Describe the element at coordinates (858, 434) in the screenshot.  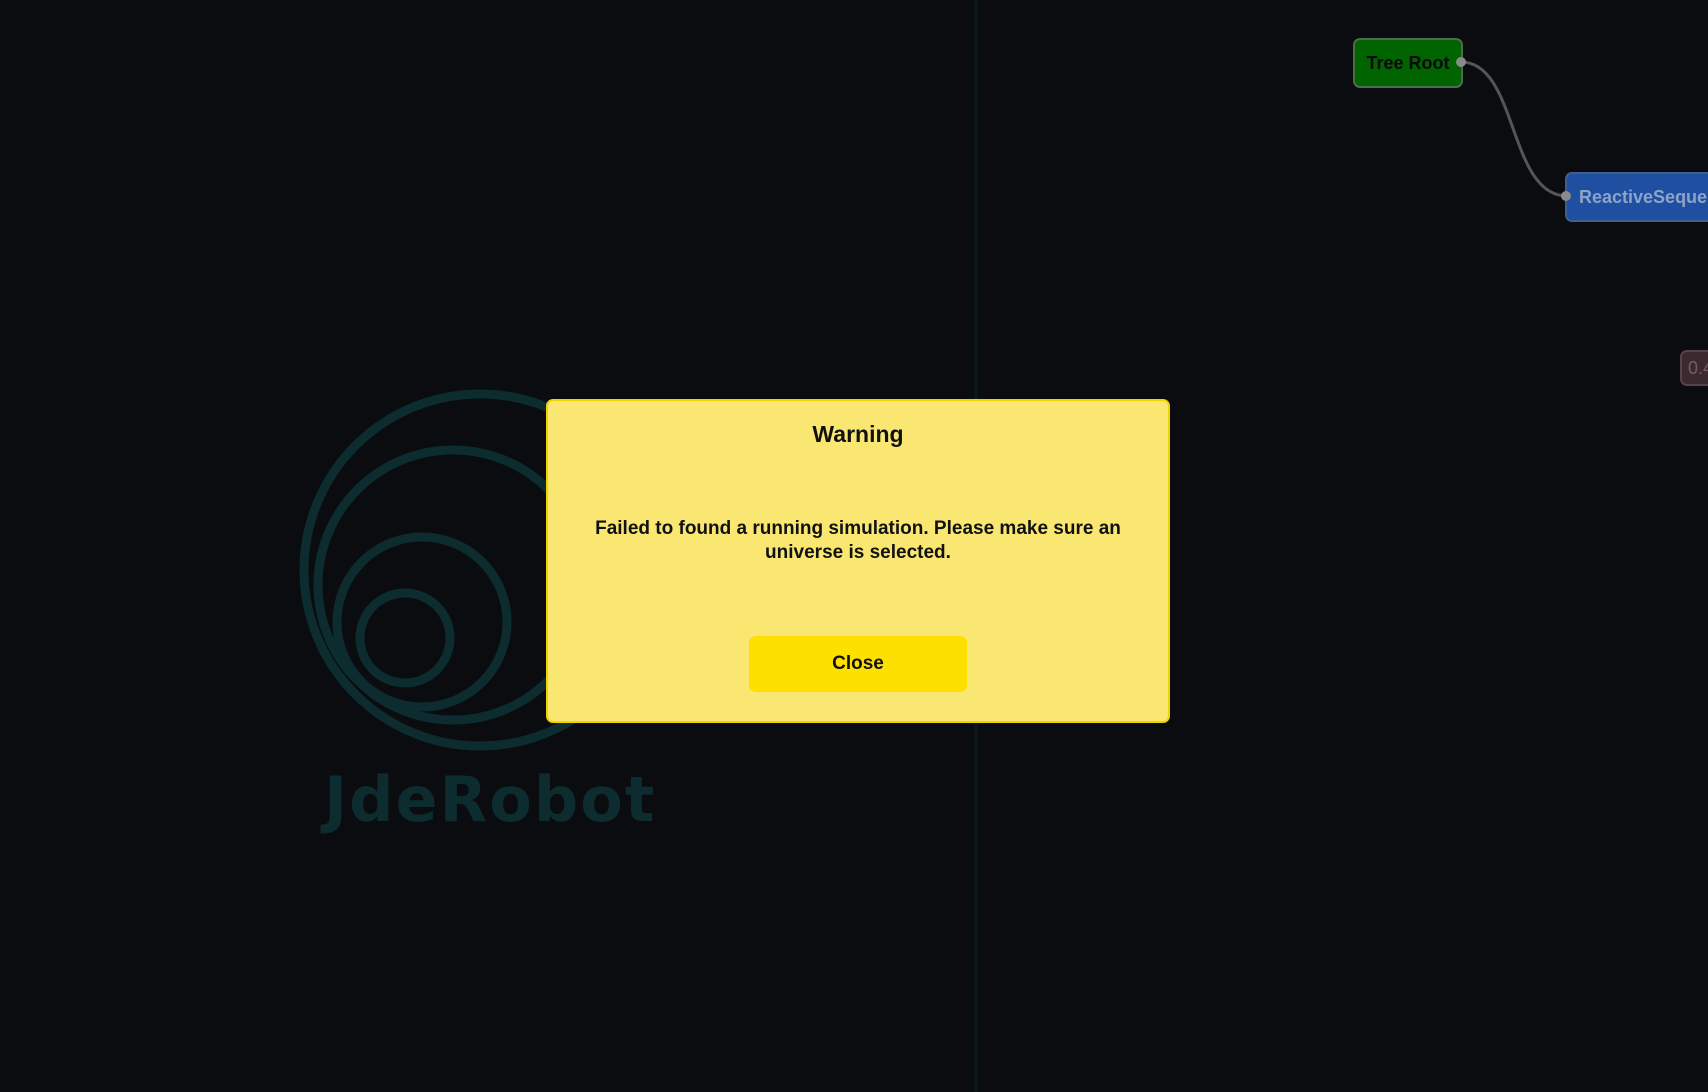
I see `dialog-title: Warning` at that location.